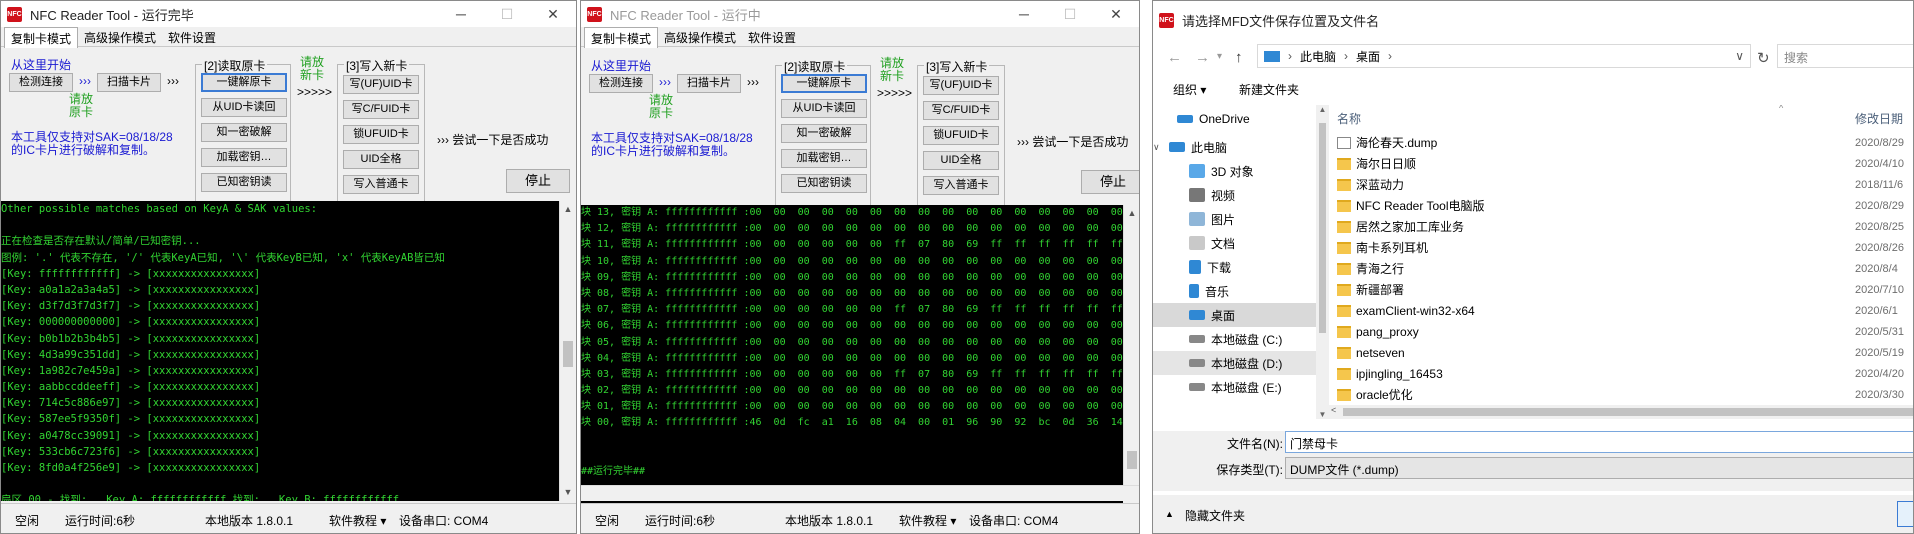 This screenshot has height=534, width=1914. Describe the element at coordinates (1234, 363) in the screenshot. I see `tree-item-drive-d: 本地磁盘 (D:)` at that location.